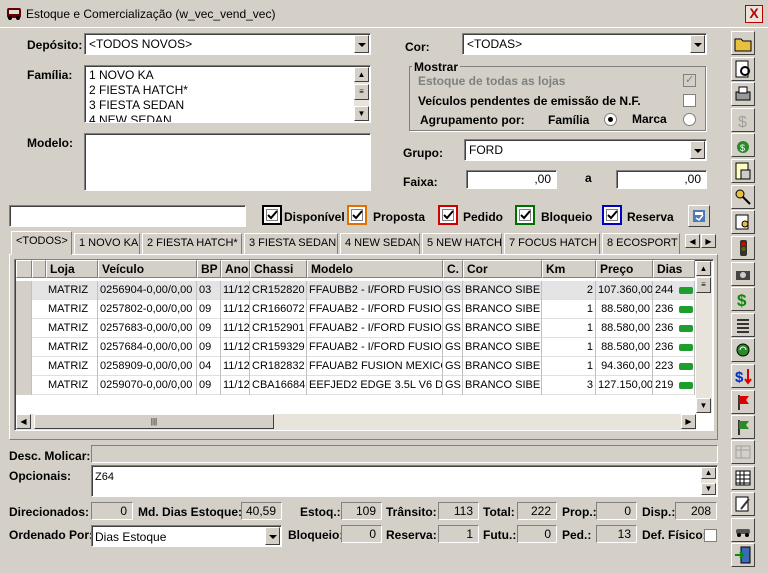 This screenshot has width=768, height=573. Describe the element at coordinates (227, 162) in the screenshot. I see `modelo-textarea` at that location.